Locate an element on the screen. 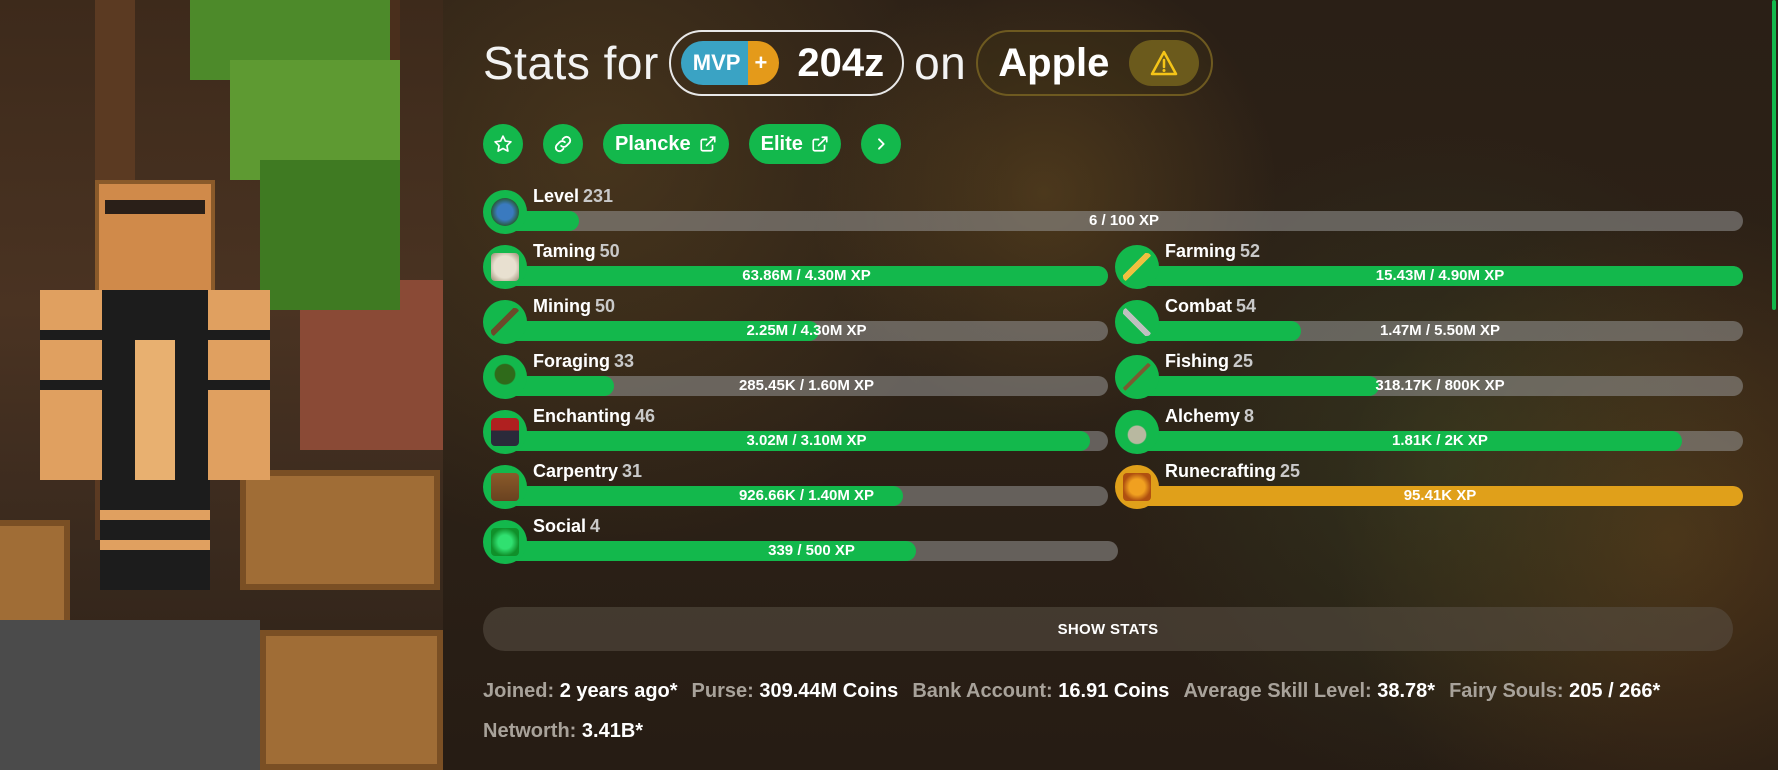 The width and height of the screenshot is (1778, 770). skill-xp: 285.45K / 1.60M XP is located at coordinates (806, 385).